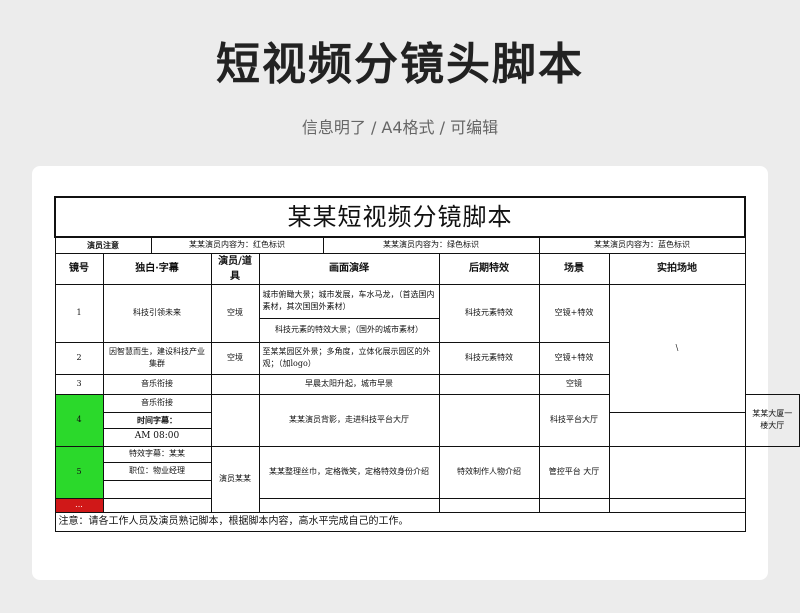 The height and width of the screenshot is (613, 800). I want to click on scene-cell: 科技元素的特效大景；（国外的城市素材）, so click(349, 330).